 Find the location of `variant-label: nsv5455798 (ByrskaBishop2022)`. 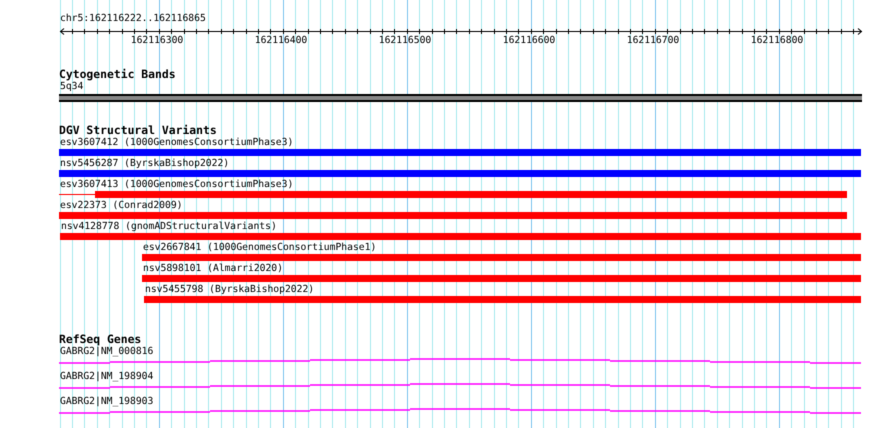

variant-label: nsv5455798 (ByrskaBishop2022) is located at coordinates (229, 289).